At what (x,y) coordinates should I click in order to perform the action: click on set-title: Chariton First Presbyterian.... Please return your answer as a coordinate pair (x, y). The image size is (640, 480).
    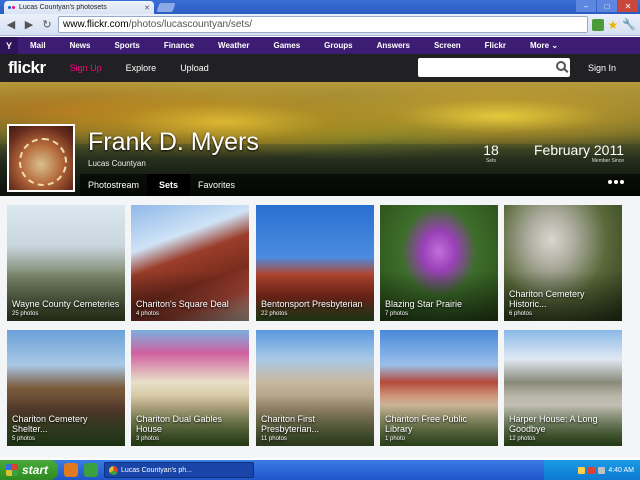
    Looking at the image, I should click on (290, 424).